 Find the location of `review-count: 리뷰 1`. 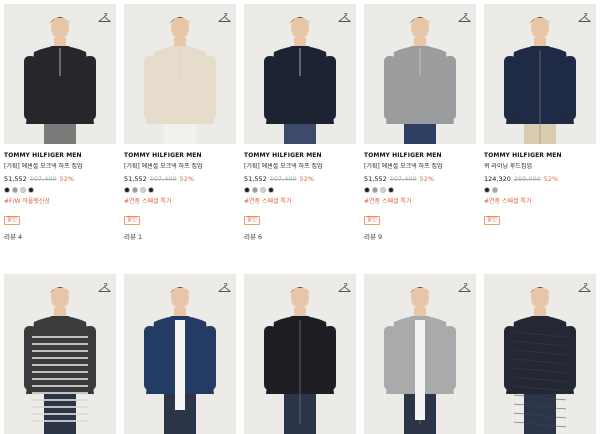

review-count: 리뷰 1 is located at coordinates (180, 237).